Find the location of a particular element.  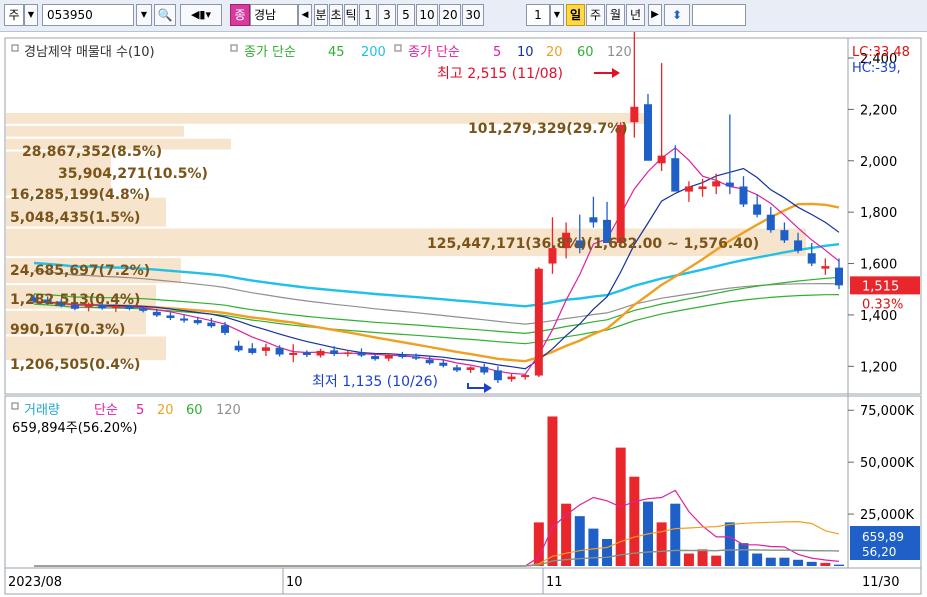

period-tab-7: 20 is located at coordinates (450, 15).